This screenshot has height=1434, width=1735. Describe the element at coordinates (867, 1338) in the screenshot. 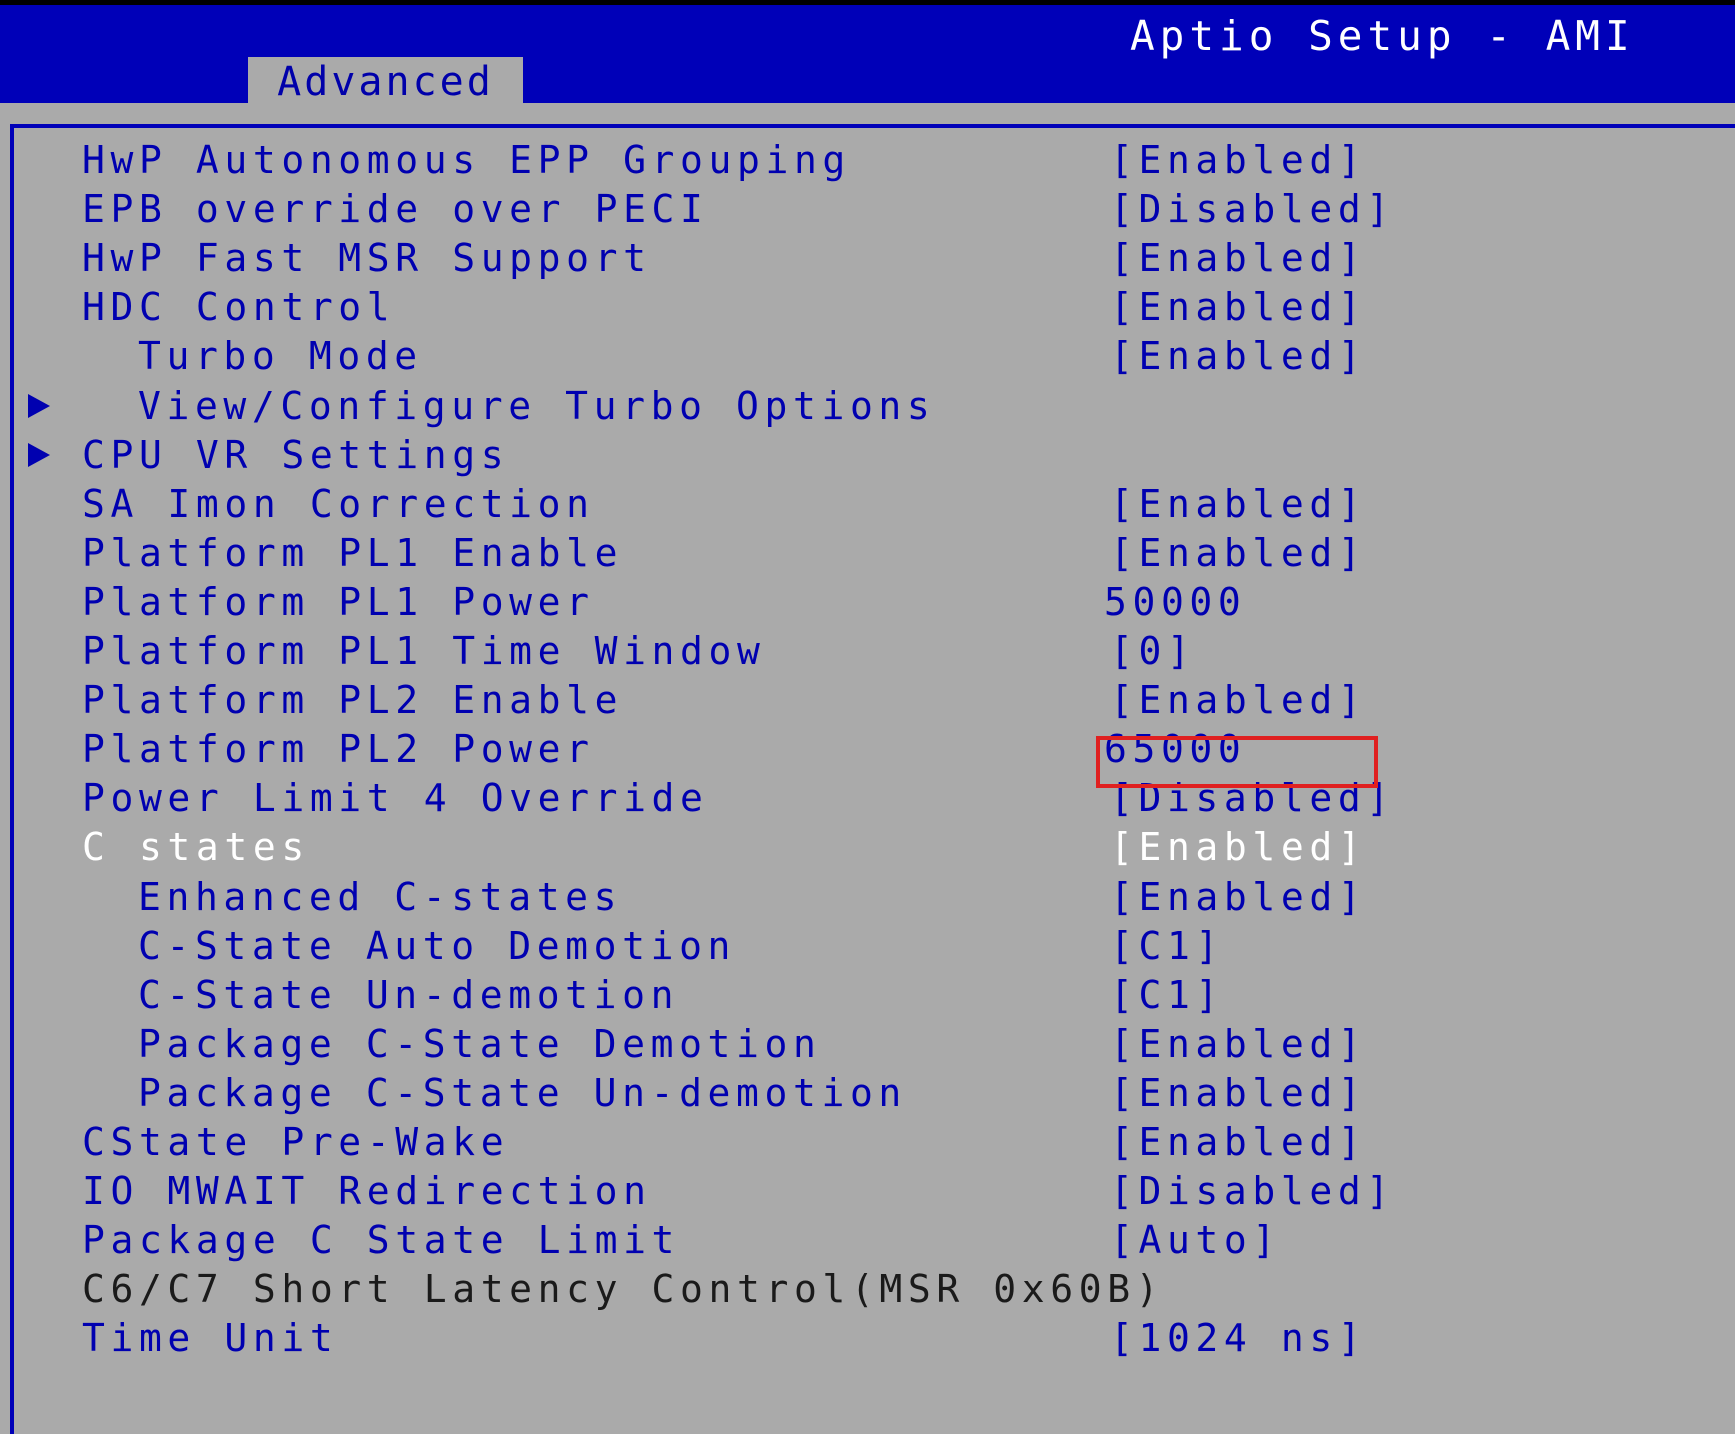

I see `setting-row: Time Unit [1024 ns]` at that location.